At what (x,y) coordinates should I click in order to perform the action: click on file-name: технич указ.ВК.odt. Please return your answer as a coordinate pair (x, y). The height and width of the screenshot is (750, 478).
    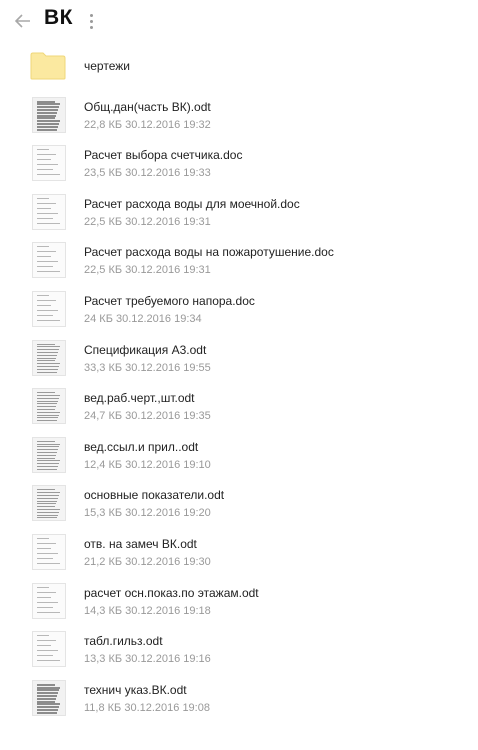
    Looking at the image, I should click on (135, 689).